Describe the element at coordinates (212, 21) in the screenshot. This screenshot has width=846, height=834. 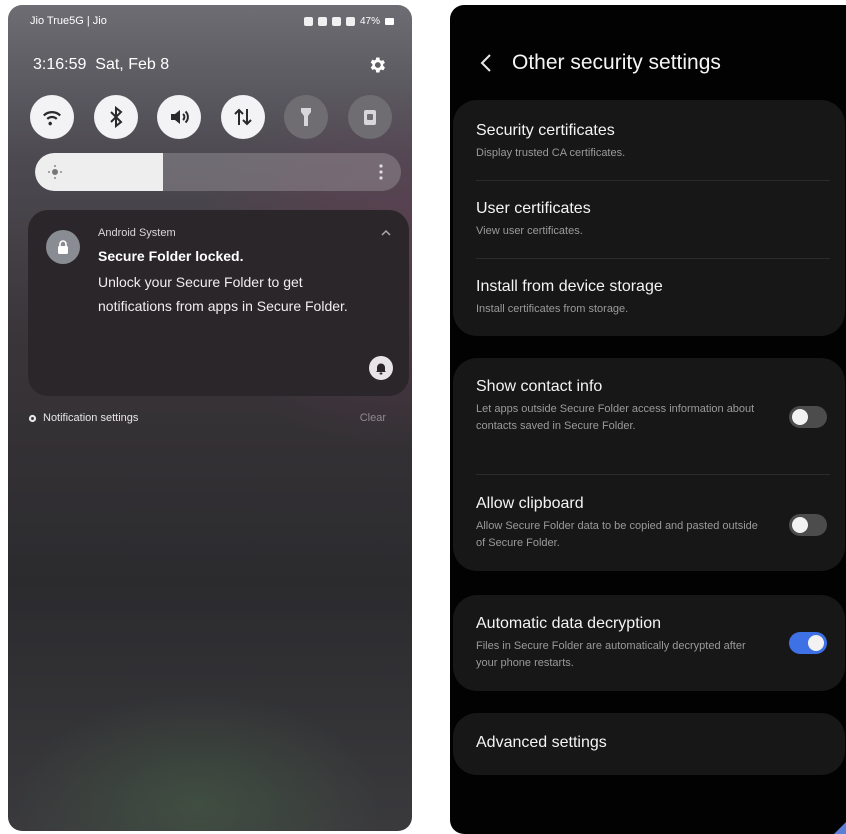
I see `status-bar: Jio True5G | Jio 47%` at that location.